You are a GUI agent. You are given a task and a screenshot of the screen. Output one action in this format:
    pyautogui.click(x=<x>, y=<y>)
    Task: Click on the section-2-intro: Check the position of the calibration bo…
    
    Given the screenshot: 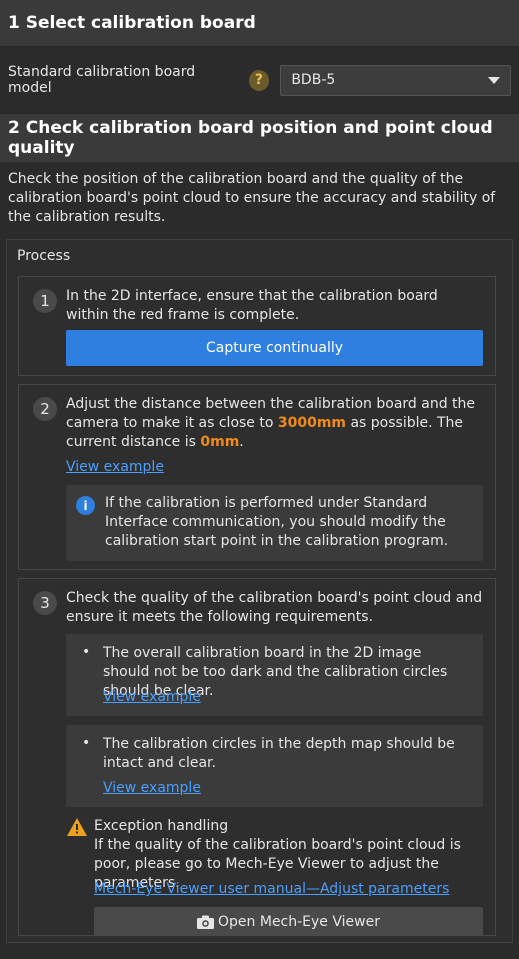 What is the action you would take?
    pyautogui.click(x=252, y=198)
    